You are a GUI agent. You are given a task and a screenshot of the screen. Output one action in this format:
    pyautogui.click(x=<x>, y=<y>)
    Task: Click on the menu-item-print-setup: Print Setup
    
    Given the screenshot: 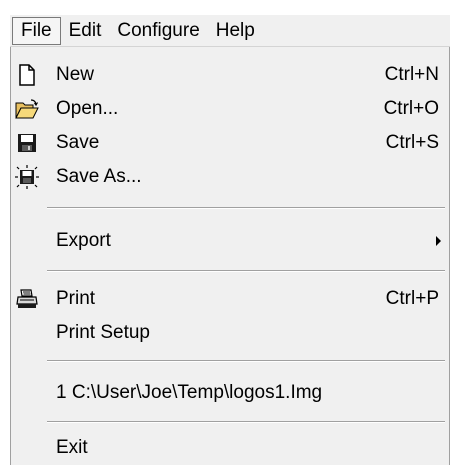 What is the action you would take?
    pyautogui.click(x=230, y=333)
    